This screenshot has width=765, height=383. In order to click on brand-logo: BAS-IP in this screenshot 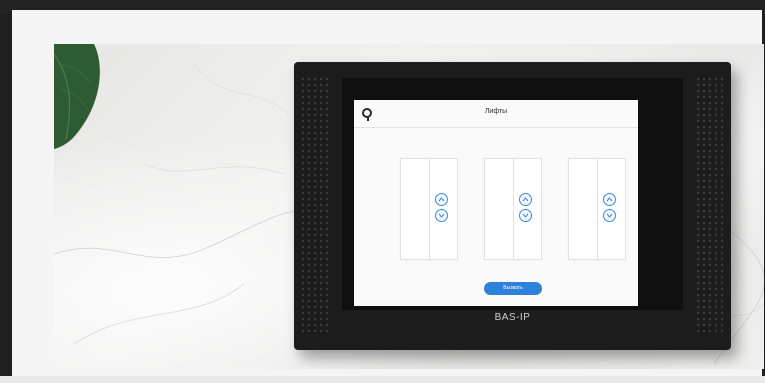, I will do `click(512, 317)`.